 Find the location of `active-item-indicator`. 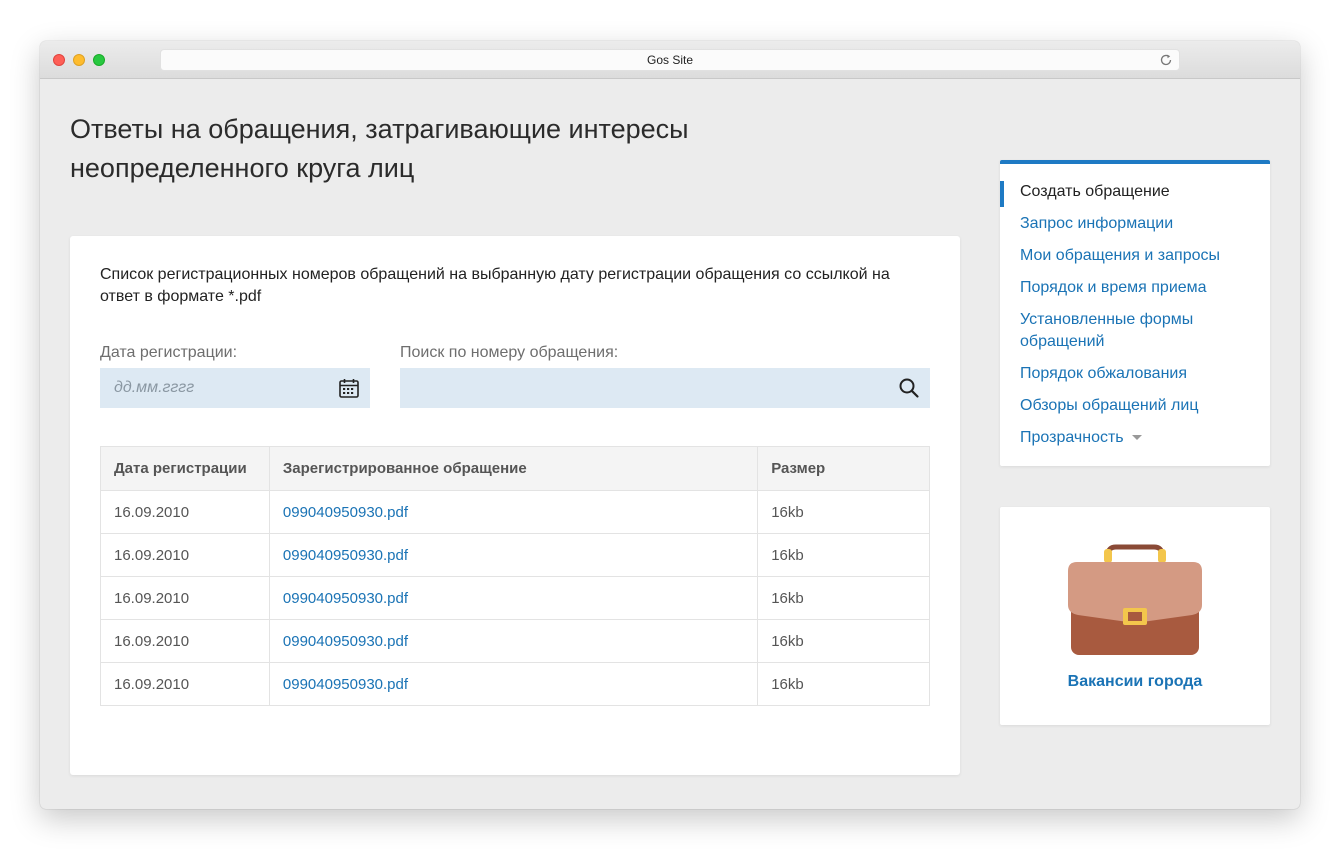

active-item-indicator is located at coordinates (1002, 194).